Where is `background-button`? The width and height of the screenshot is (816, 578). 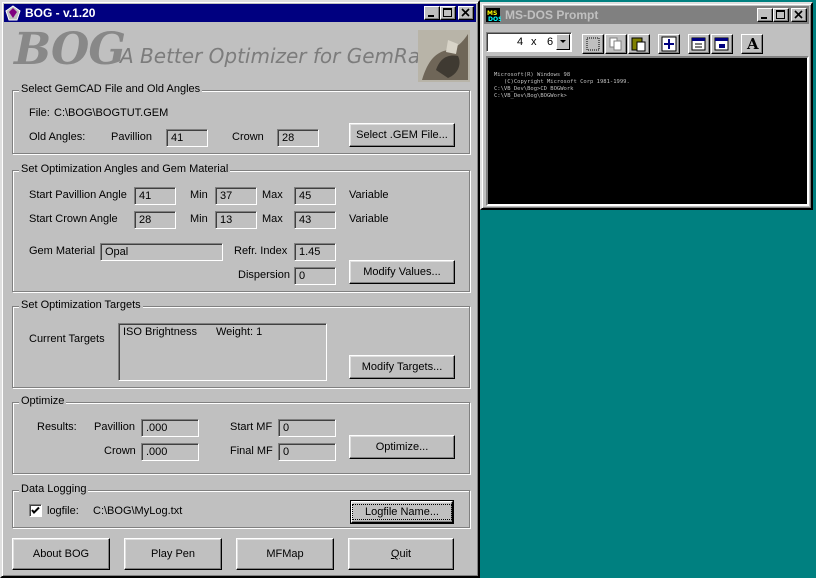
background-button is located at coordinates (722, 44).